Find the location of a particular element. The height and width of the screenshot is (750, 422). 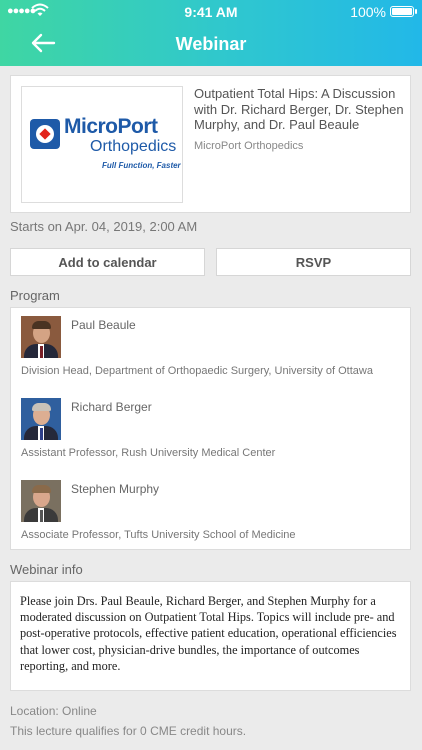

app-header: ●●●●● 9:41 AM 100% Webinar is located at coordinates (211, 33).